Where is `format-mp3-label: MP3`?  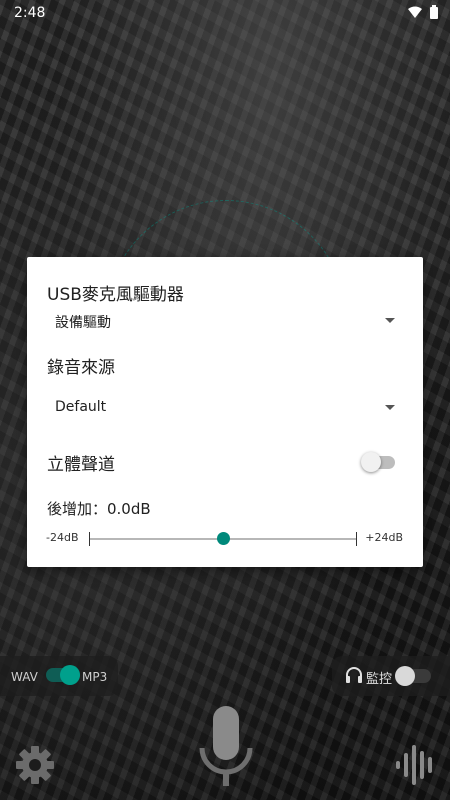 format-mp3-label: MP3 is located at coordinates (94, 677).